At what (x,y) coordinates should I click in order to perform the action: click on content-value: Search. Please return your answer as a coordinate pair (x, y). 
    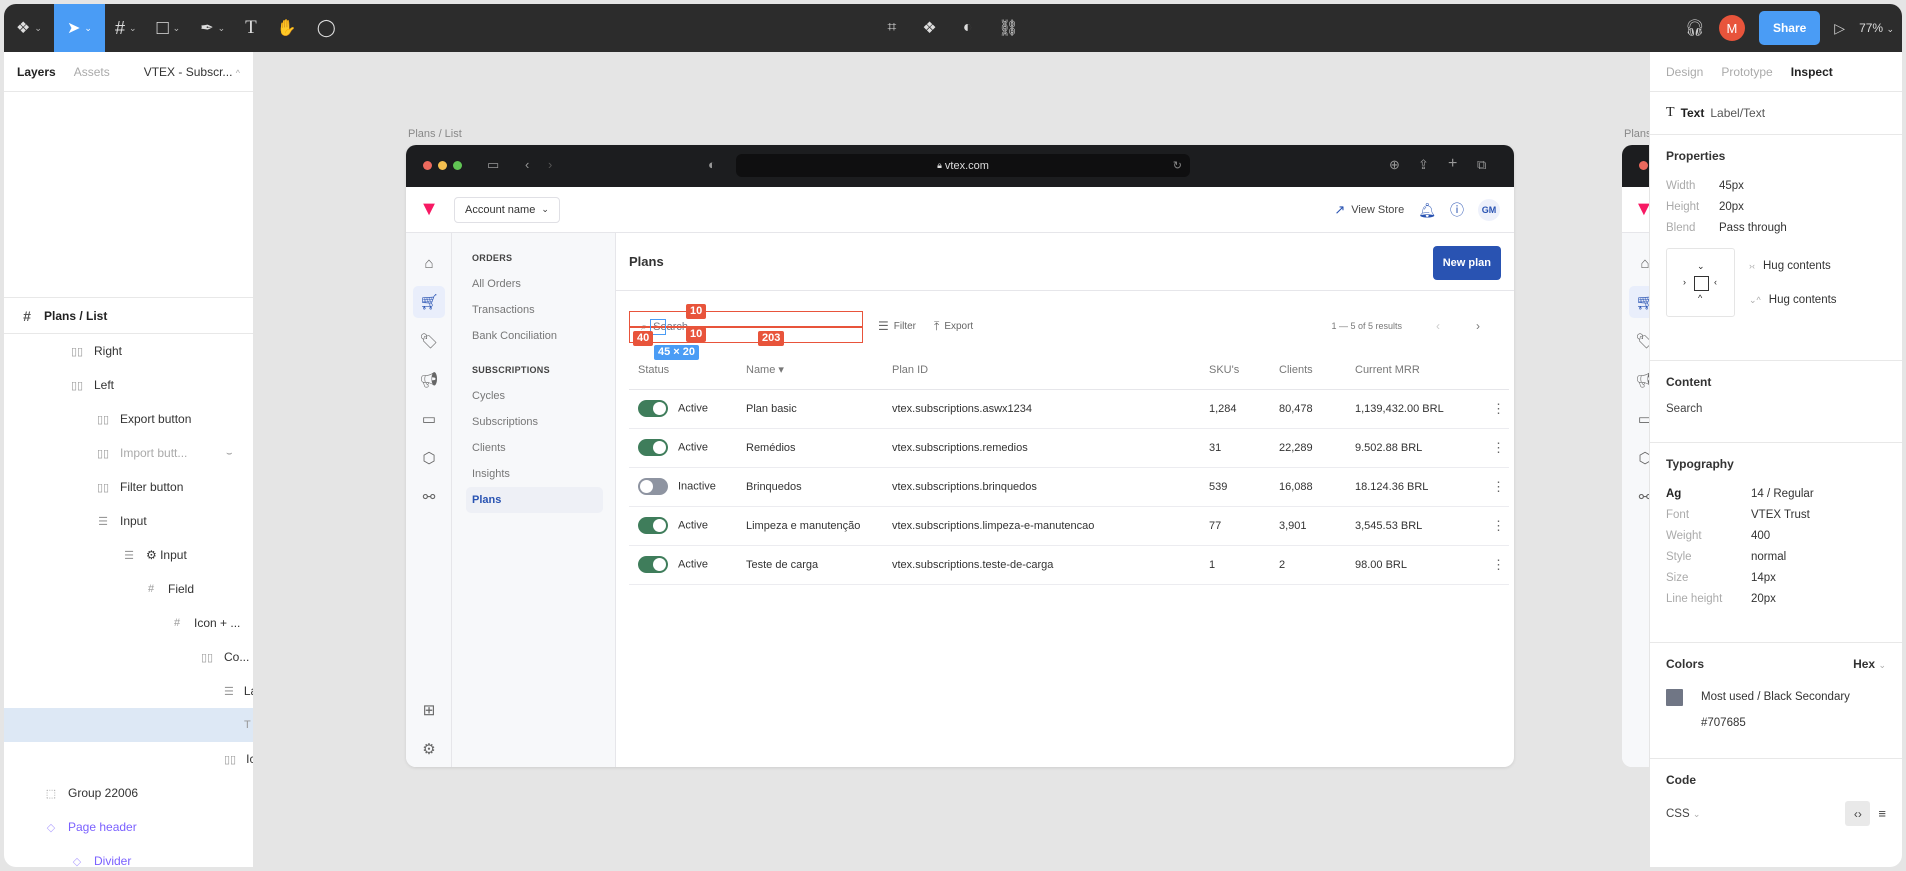
    Looking at the image, I should click on (1776, 409).